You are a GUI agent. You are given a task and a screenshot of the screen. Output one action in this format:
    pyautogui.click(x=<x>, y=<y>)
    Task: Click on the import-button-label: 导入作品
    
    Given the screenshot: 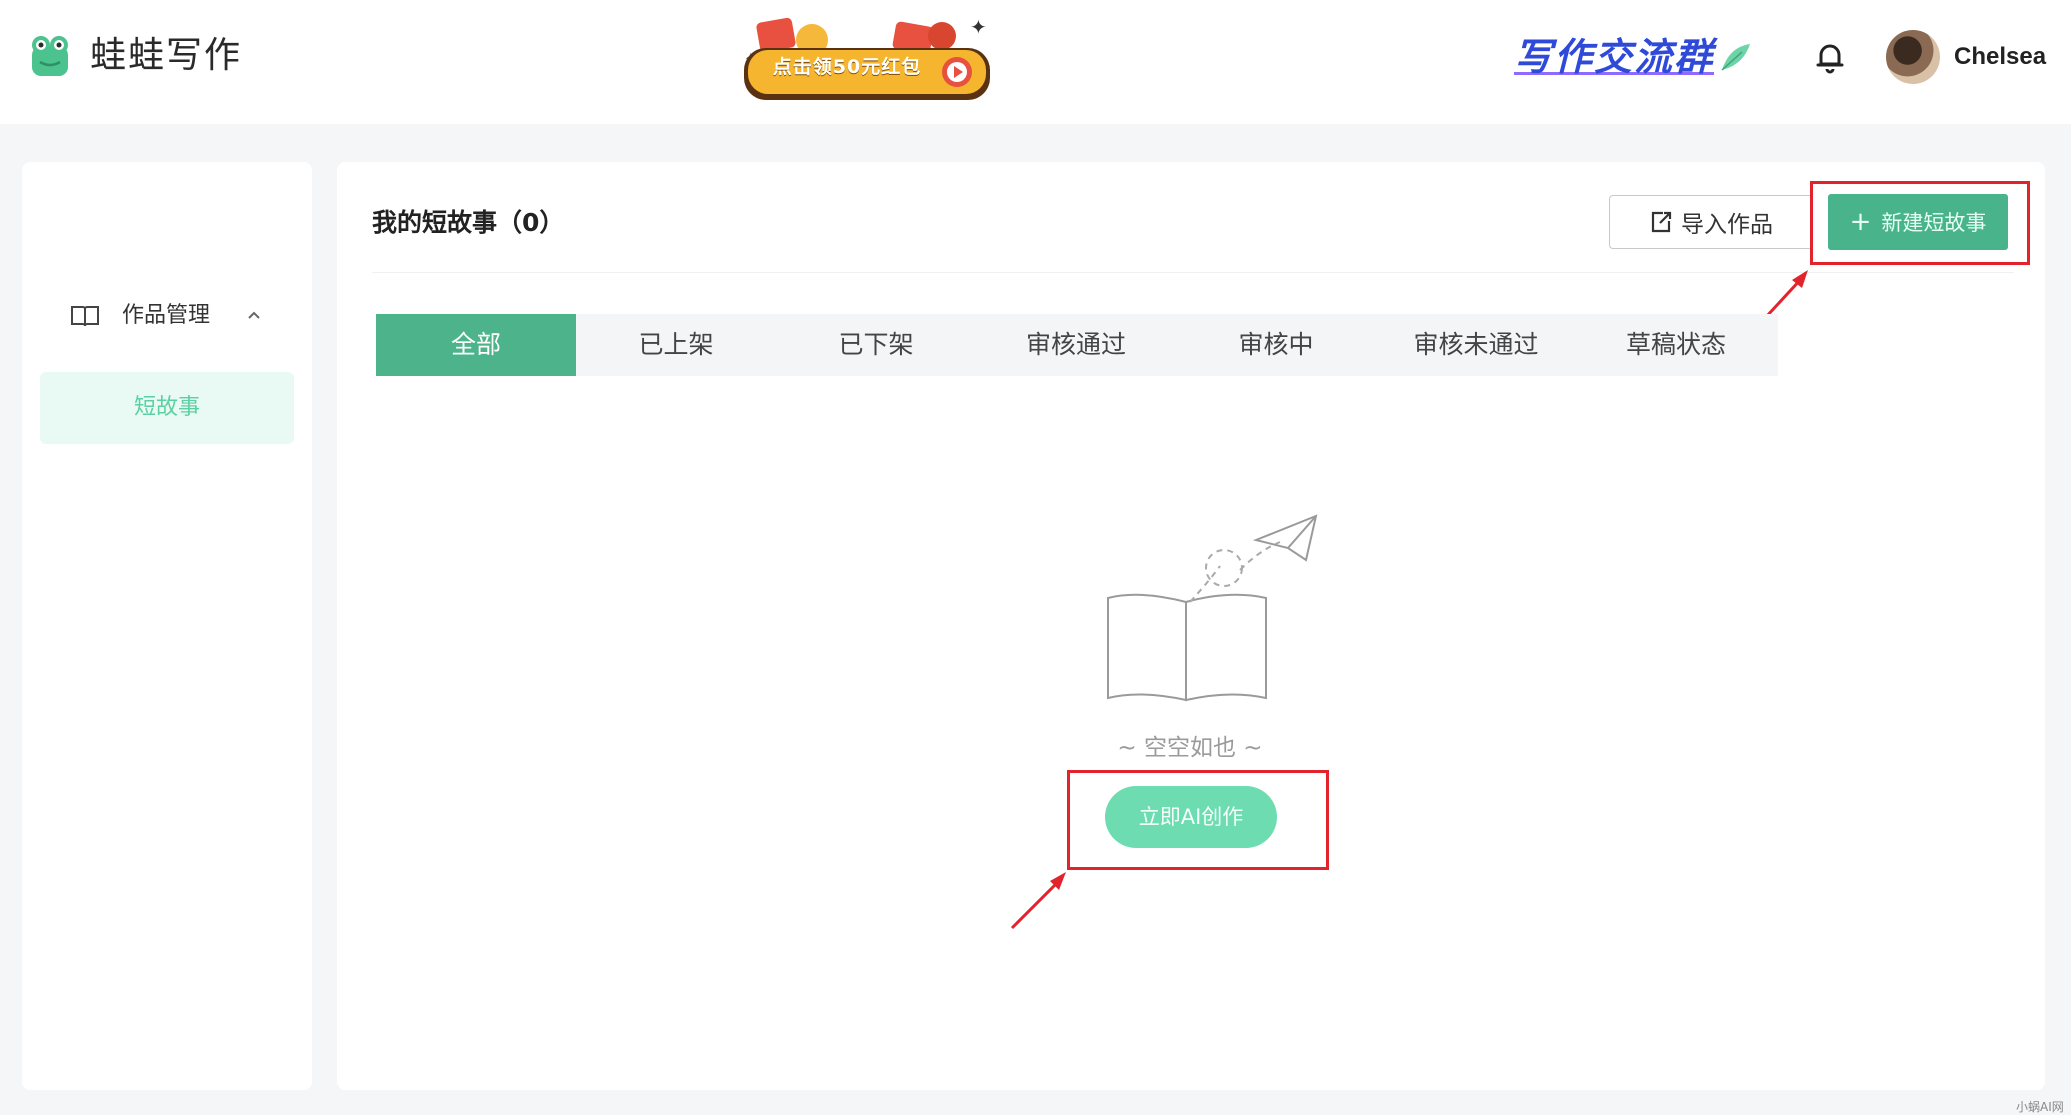 What is the action you would take?
    pyautogui.click(x=1727, y=225)
    